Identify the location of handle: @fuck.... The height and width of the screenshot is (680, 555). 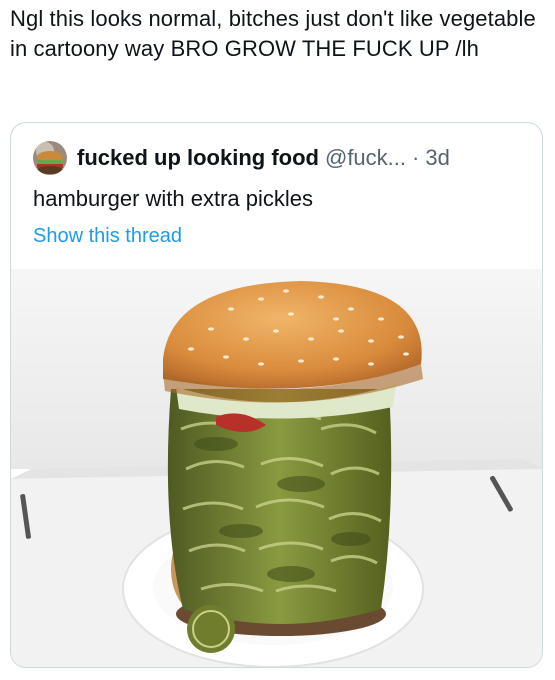
(365, 158).